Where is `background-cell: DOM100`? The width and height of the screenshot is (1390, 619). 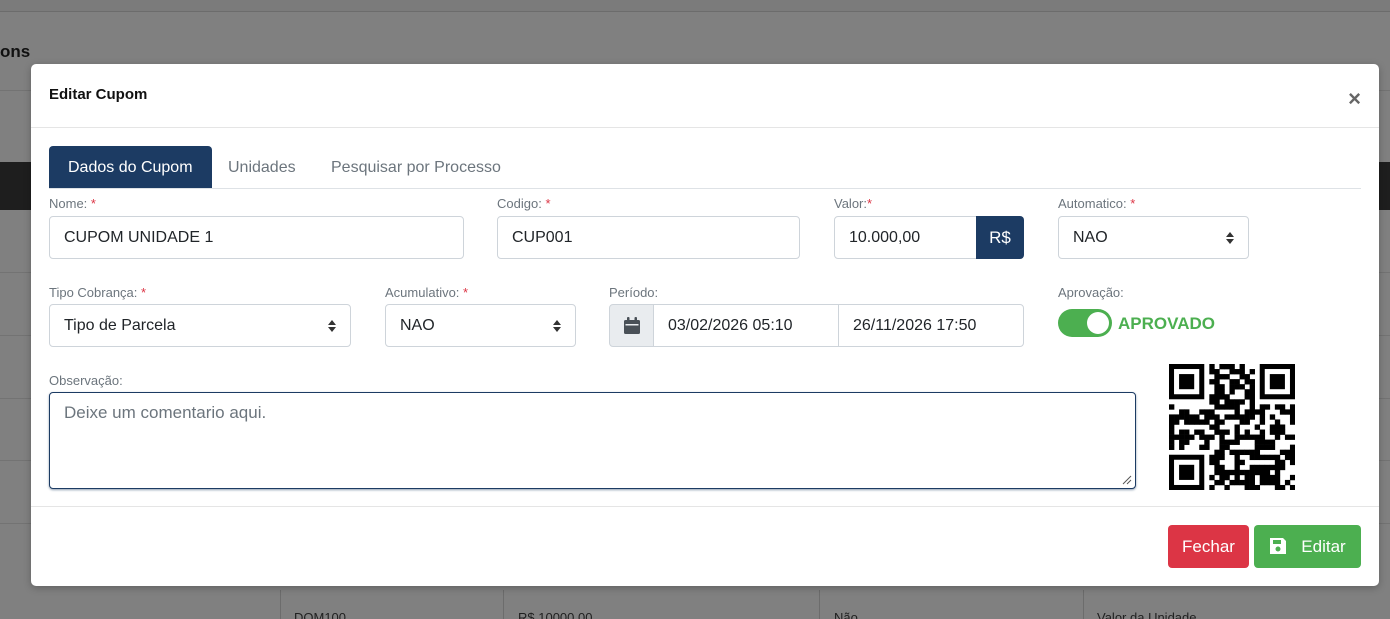 background-cell: DOM100 is located at coordinates (320, 614).